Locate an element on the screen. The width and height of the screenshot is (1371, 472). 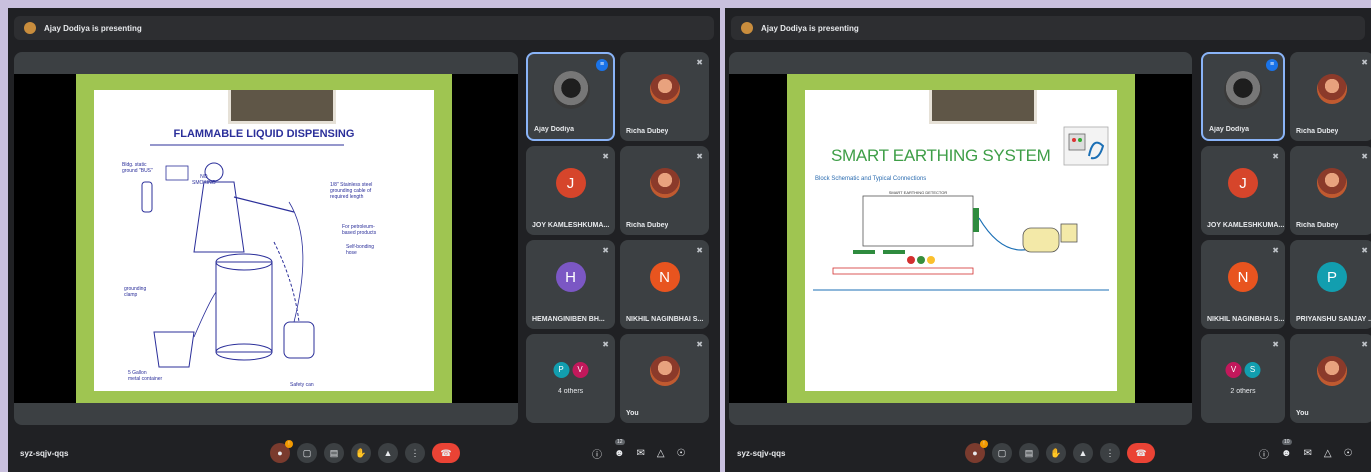
slide-label: Bldg. static ground "BUS" is located at coordinates (137, 168).